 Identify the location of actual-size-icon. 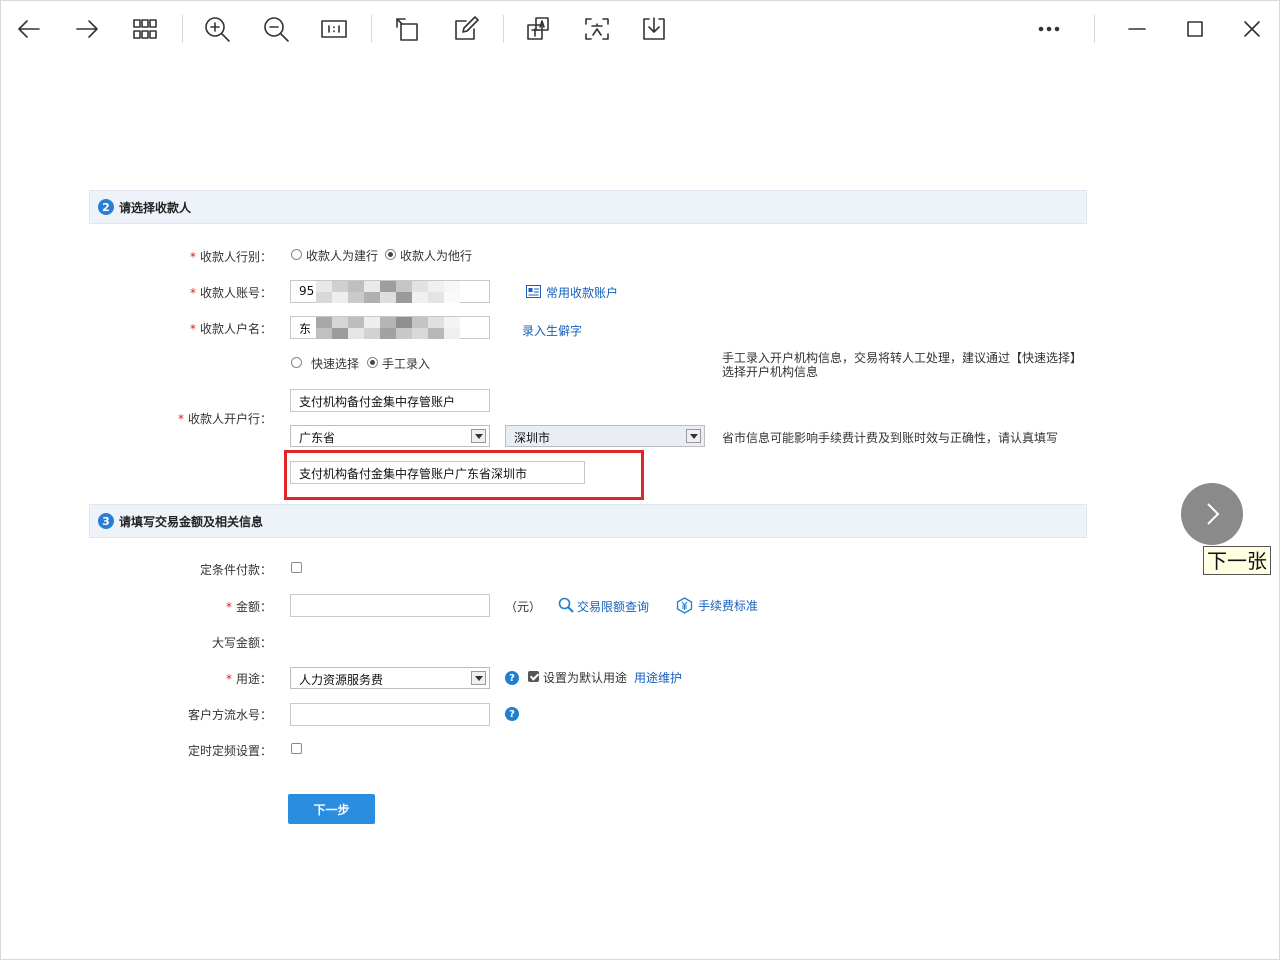
(334, 29).